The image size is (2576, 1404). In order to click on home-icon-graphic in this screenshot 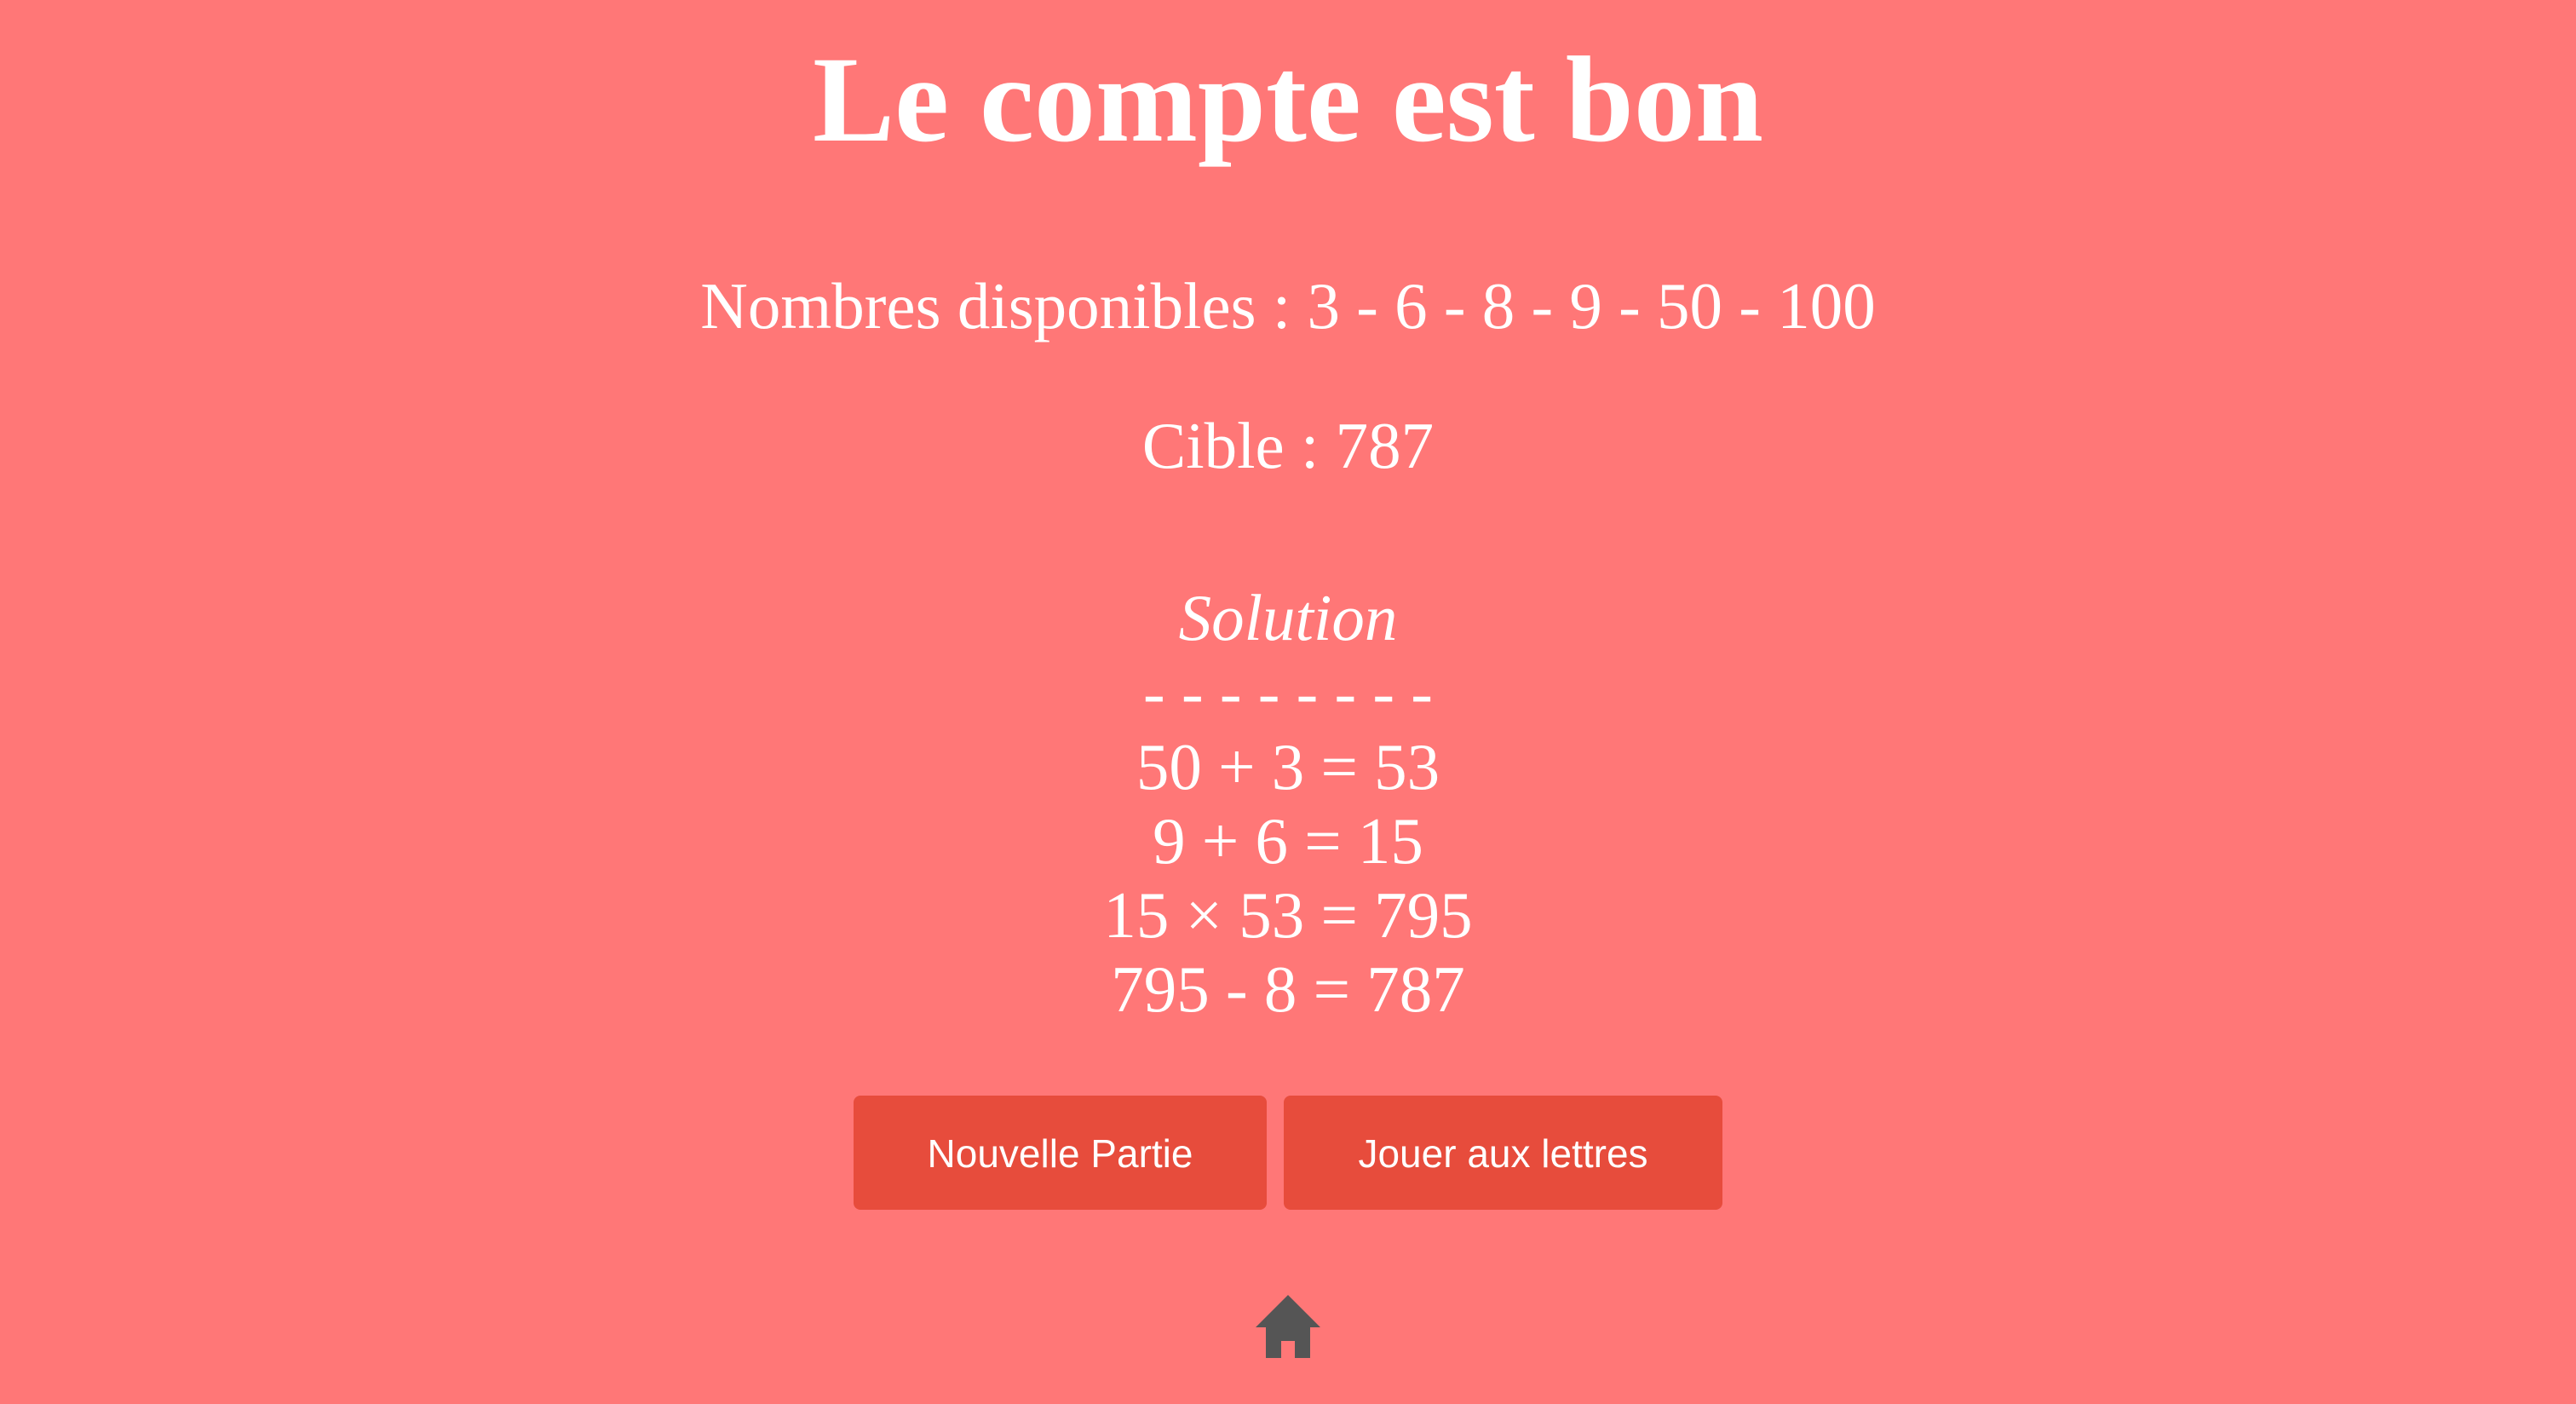, I will do `click(1288, 1326)`.